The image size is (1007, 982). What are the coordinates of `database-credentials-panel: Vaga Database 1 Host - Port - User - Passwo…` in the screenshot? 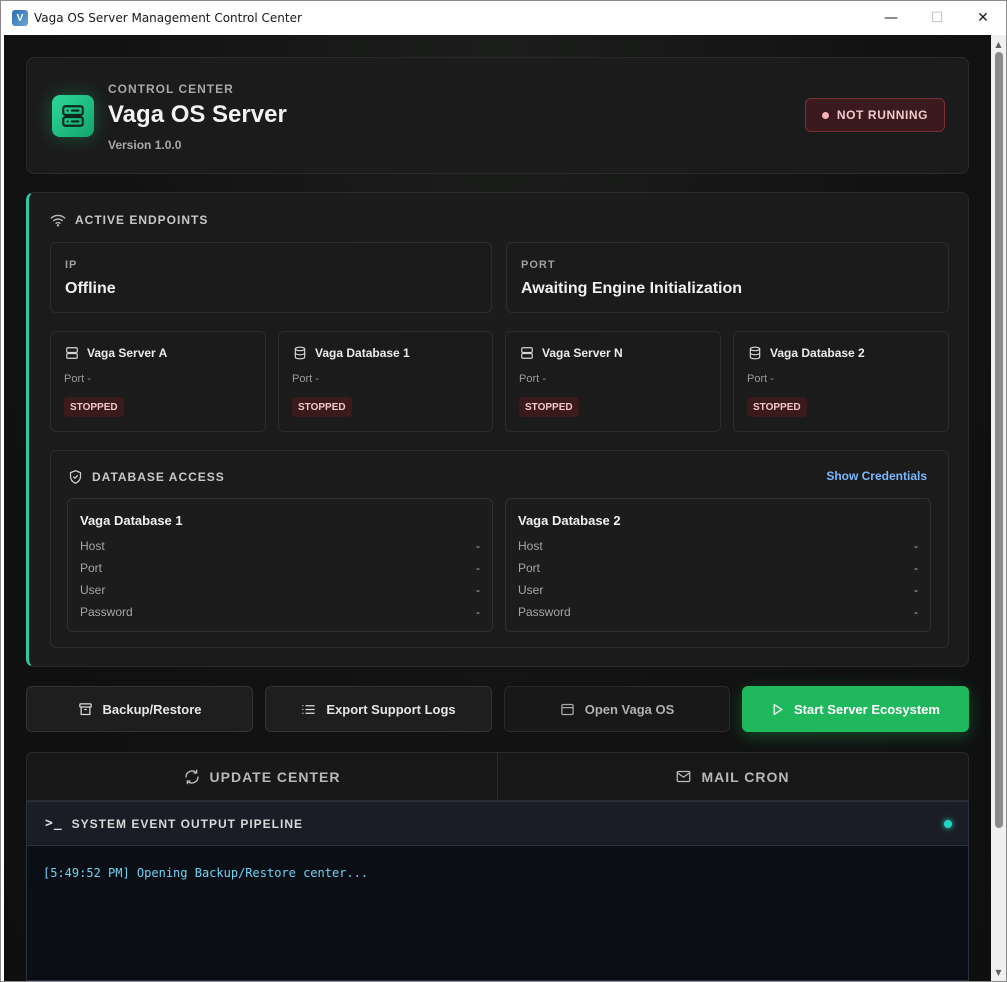 It's located at (280, 565).